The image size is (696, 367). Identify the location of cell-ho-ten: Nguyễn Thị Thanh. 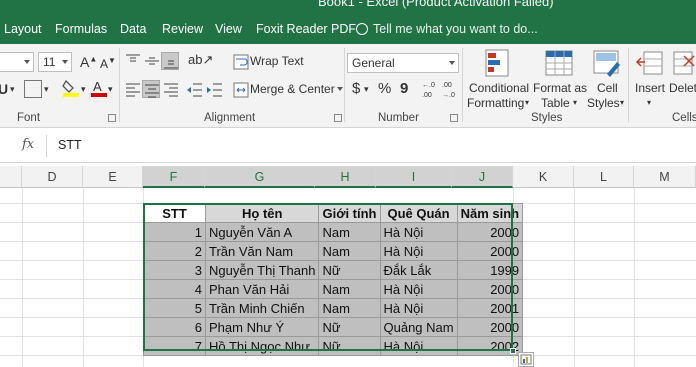
(262, 270).